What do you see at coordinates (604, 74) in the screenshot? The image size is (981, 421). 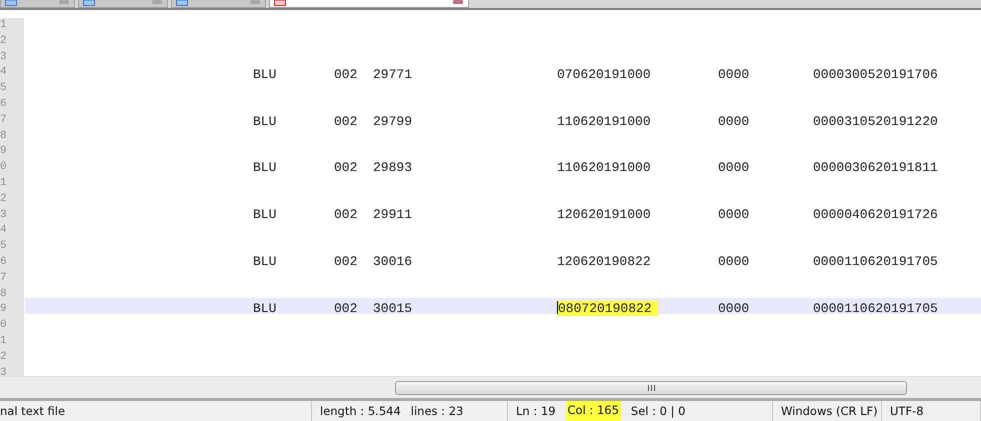 I see `text-value: 070620191000` at bounding box center [604, 74].